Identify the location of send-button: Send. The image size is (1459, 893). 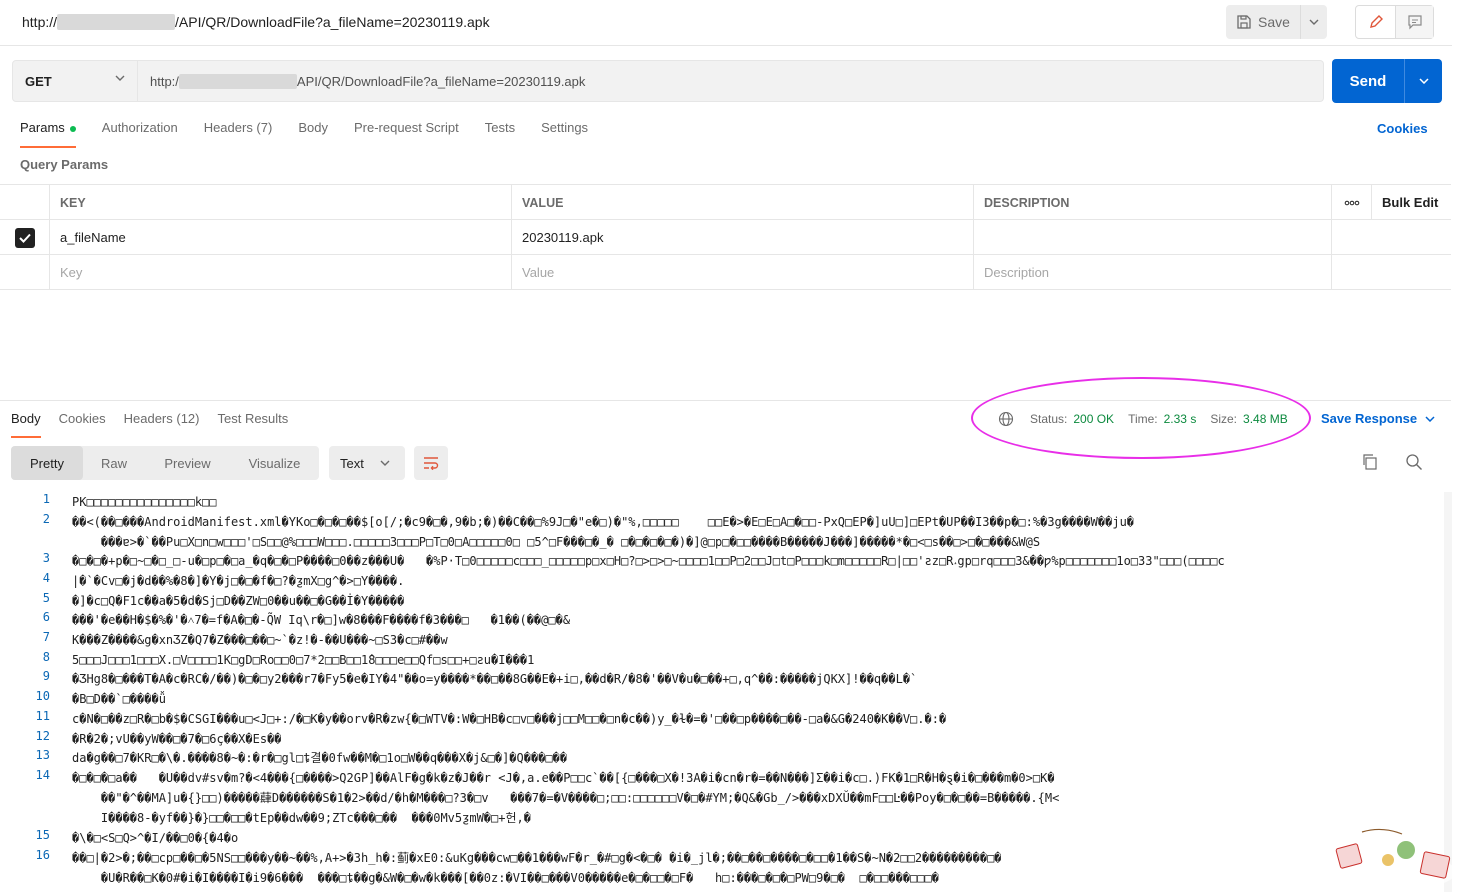
(1368, 81).